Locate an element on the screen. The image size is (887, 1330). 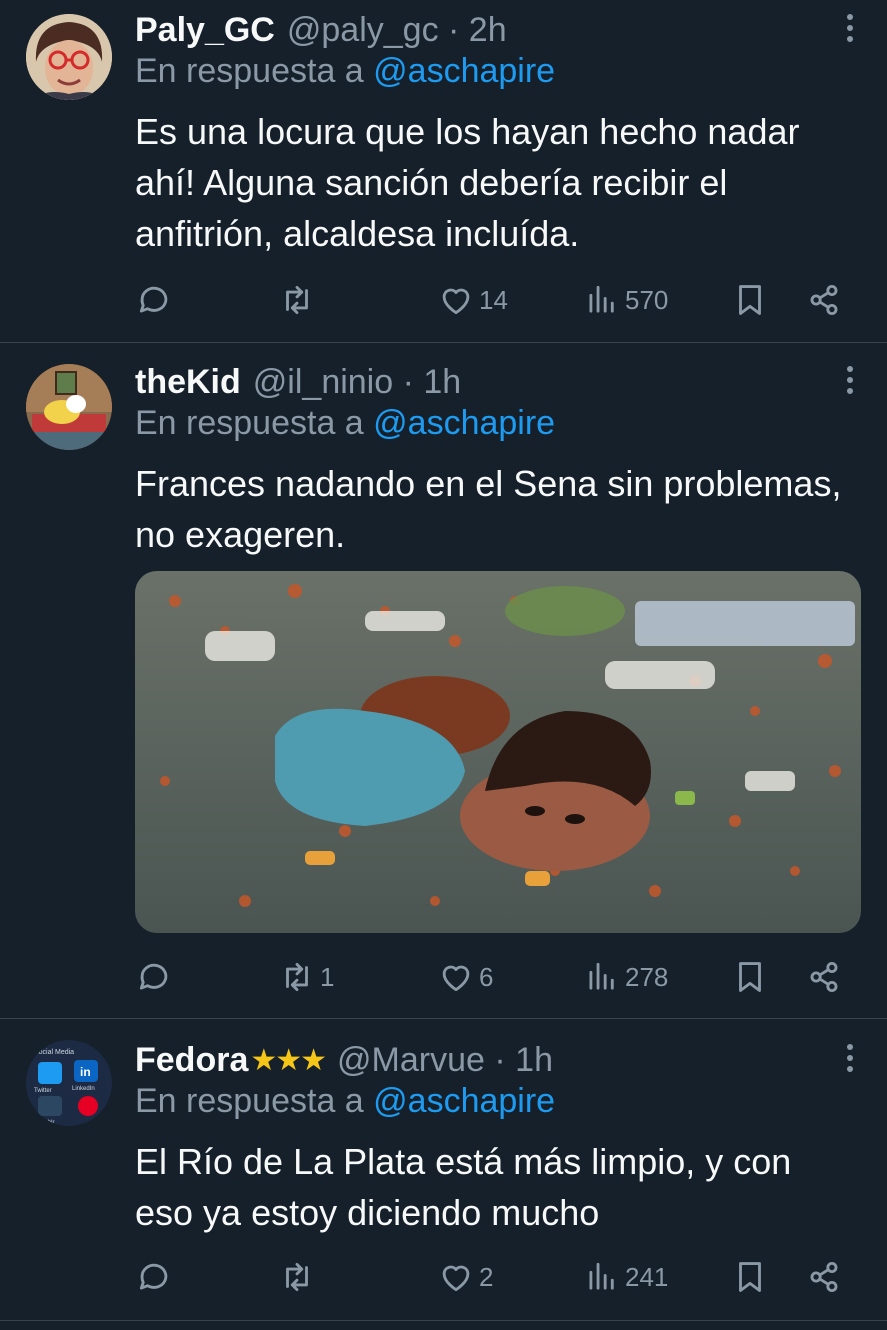
tweet-header: Fedora ★★★ @Marvue · 1h is located at coordinates (344, 1060).